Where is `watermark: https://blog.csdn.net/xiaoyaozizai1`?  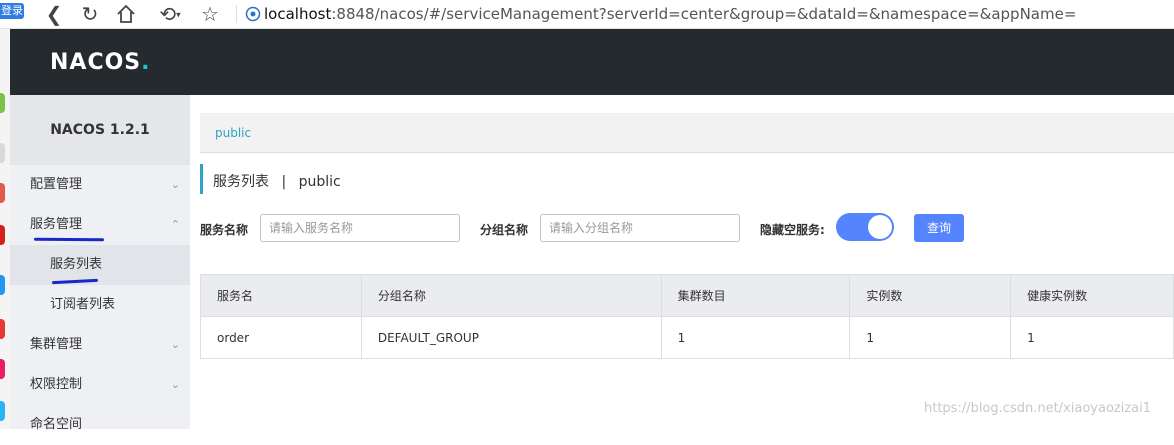
watermark: https://blog.csdn.net/xiaoyaozizai1 is located at coordinates (1038, 408).